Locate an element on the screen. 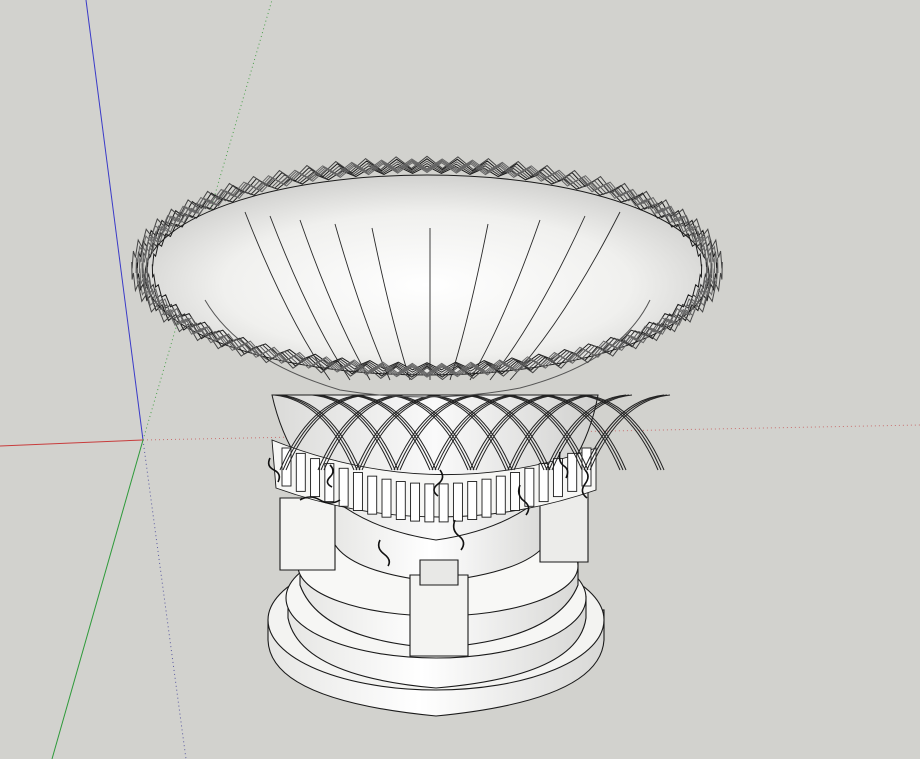  y-axis-line is located at coordinates (97, 599).